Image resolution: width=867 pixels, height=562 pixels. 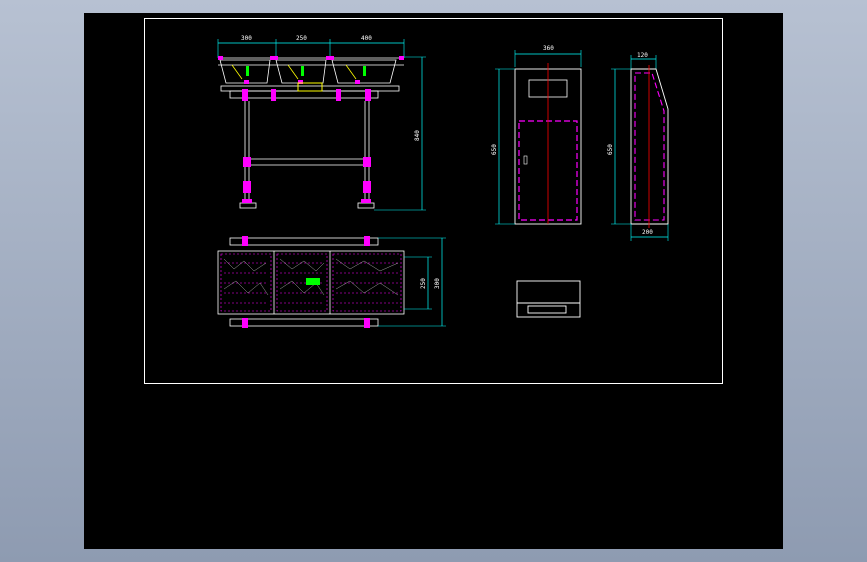 What do you see at coordinates (310, 87) in the screenshot?
I see `control-box` at bounding box center [310, 87].